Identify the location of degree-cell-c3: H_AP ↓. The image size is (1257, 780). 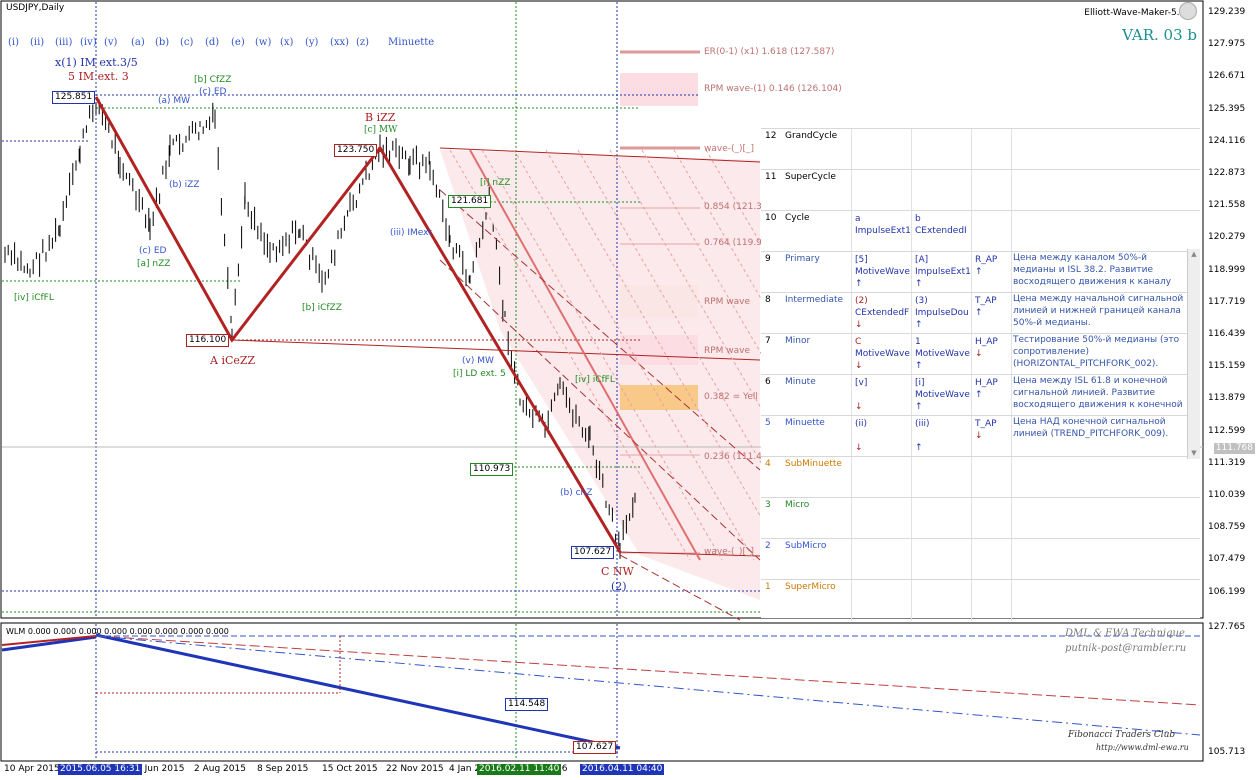
(986, 348).